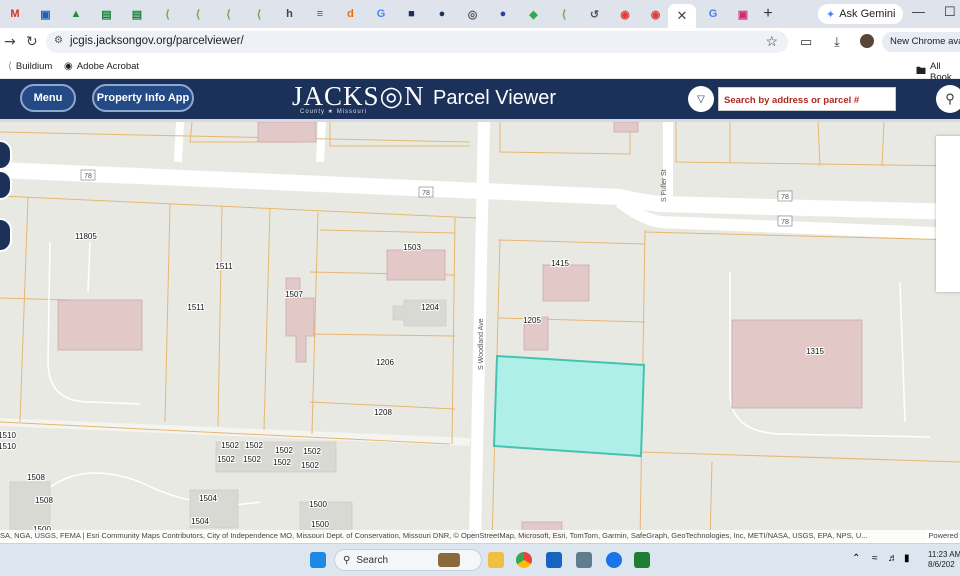 Image resolution: width=960 pixels, height=576 pixels. What do you see at coordinates (15, 14) in the screenshot?
I see `browser-tab: M` at bounding box center [15, 14].